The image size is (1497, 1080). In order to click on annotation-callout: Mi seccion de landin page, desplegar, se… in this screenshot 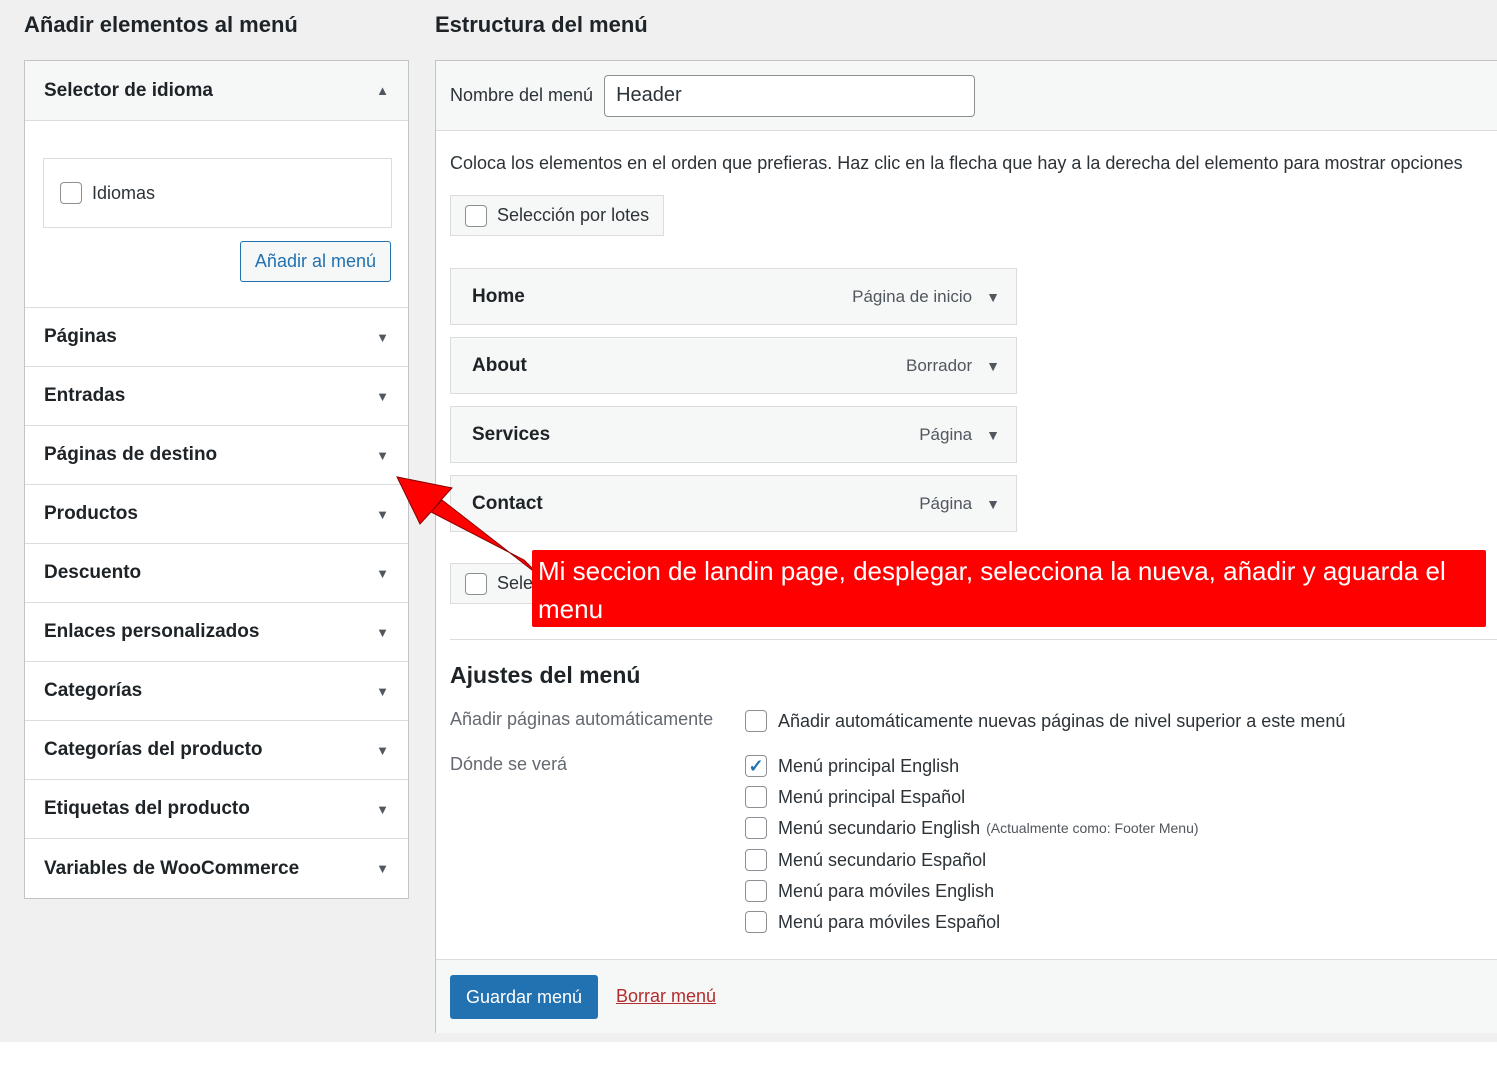, I will do `click(1009, 588)`.